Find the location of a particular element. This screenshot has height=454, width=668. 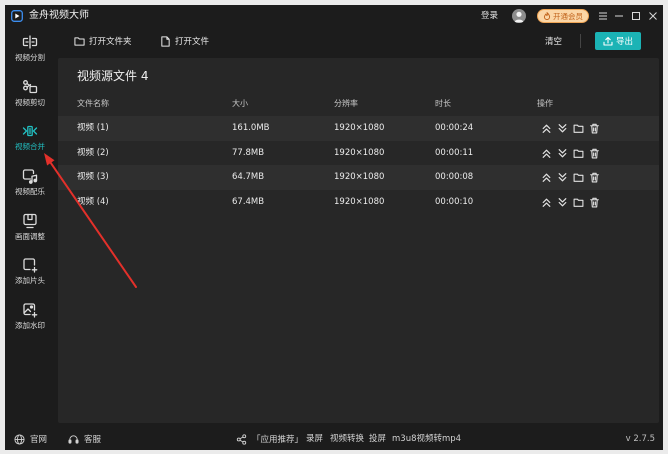

file-name: 视频 (3) is located at coordinates (93, 177).